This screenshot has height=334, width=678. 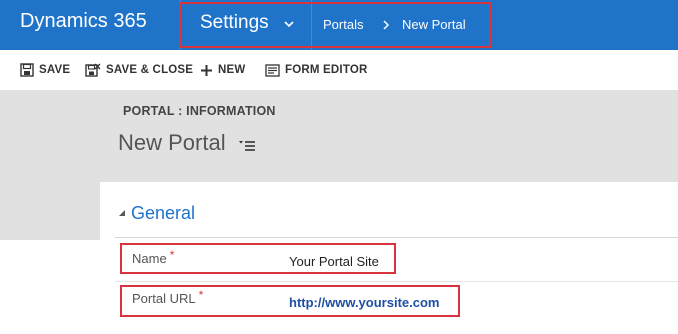 I want to click on save-button: SAVE, so click(x=45, y=70).